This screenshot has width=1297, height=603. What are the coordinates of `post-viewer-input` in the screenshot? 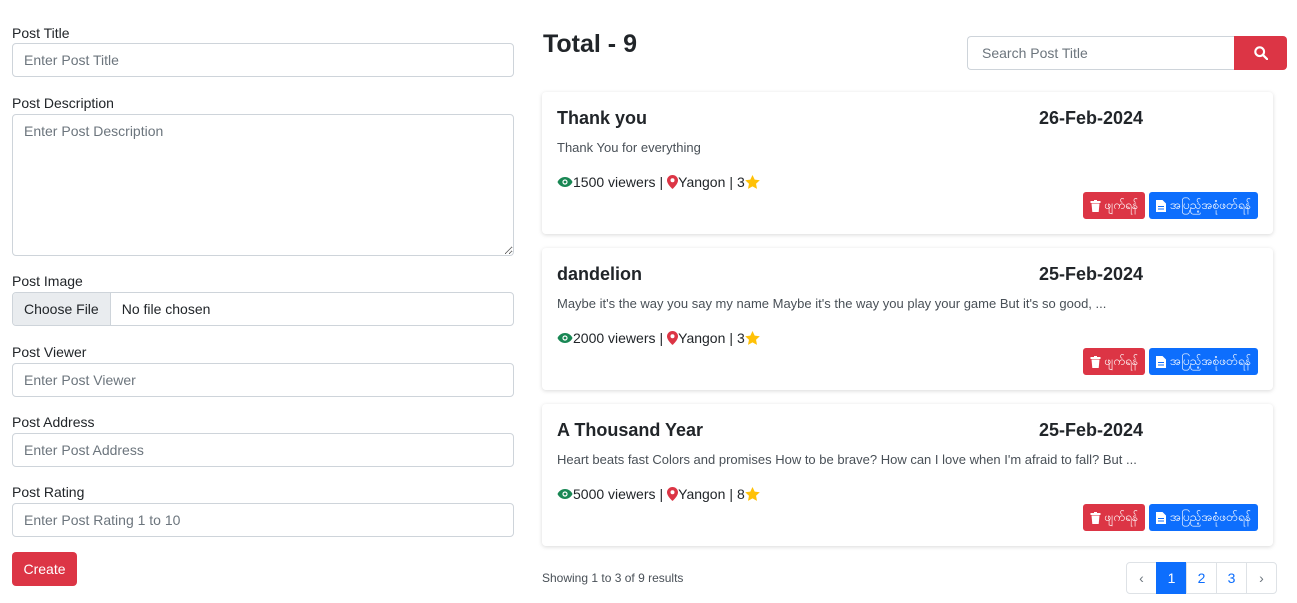 It's located at (263, 380).